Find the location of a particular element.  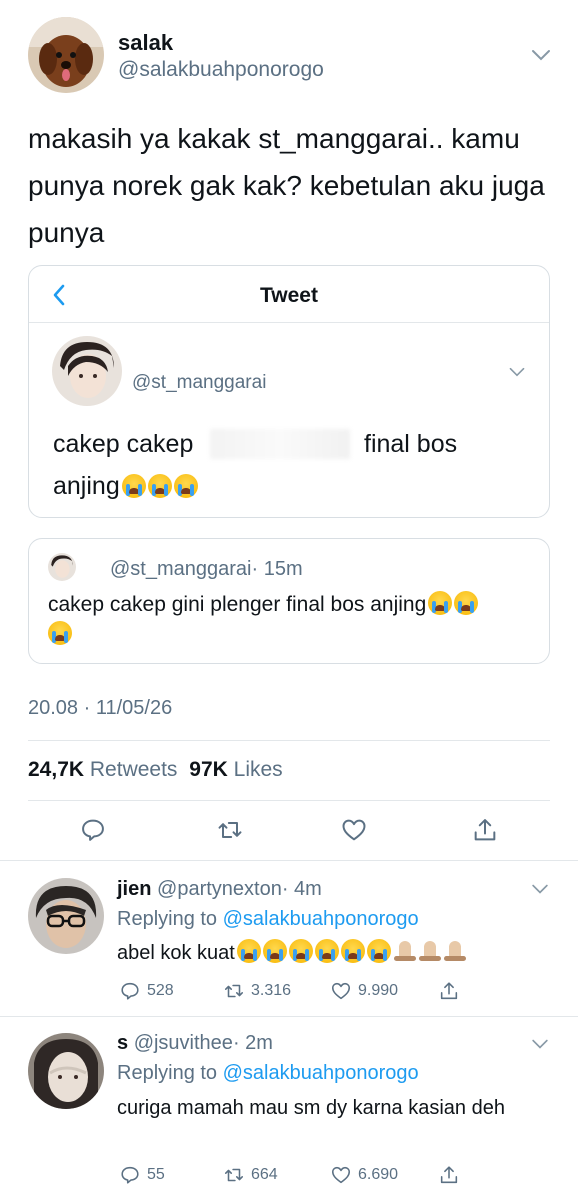

embedded-text-word: anjing is located at coordinates (86, 486).